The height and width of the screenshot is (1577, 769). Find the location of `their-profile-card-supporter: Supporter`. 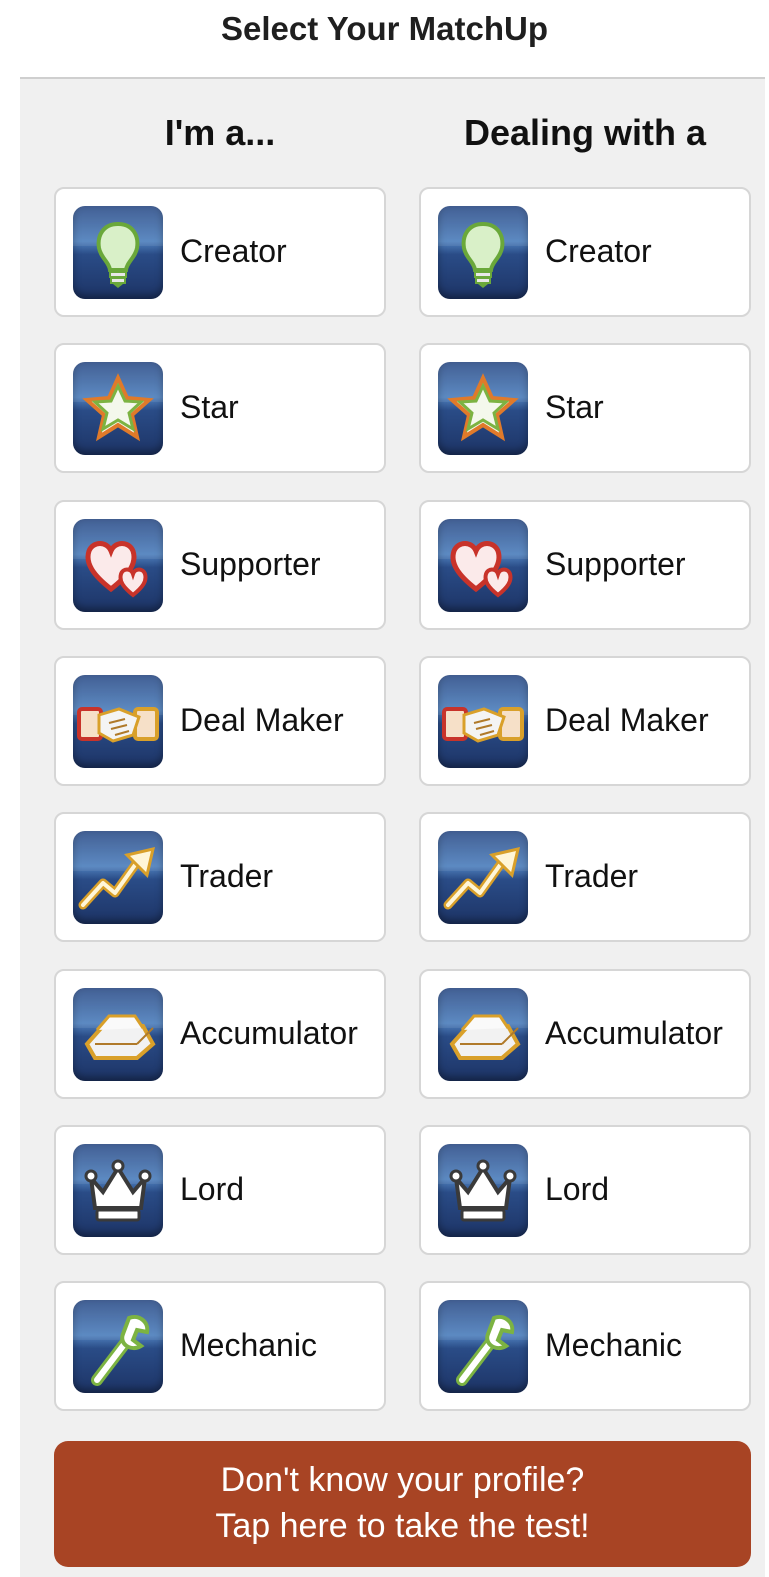

their-profile-card-supporter: Supporter is located at coordinates (585, 565).